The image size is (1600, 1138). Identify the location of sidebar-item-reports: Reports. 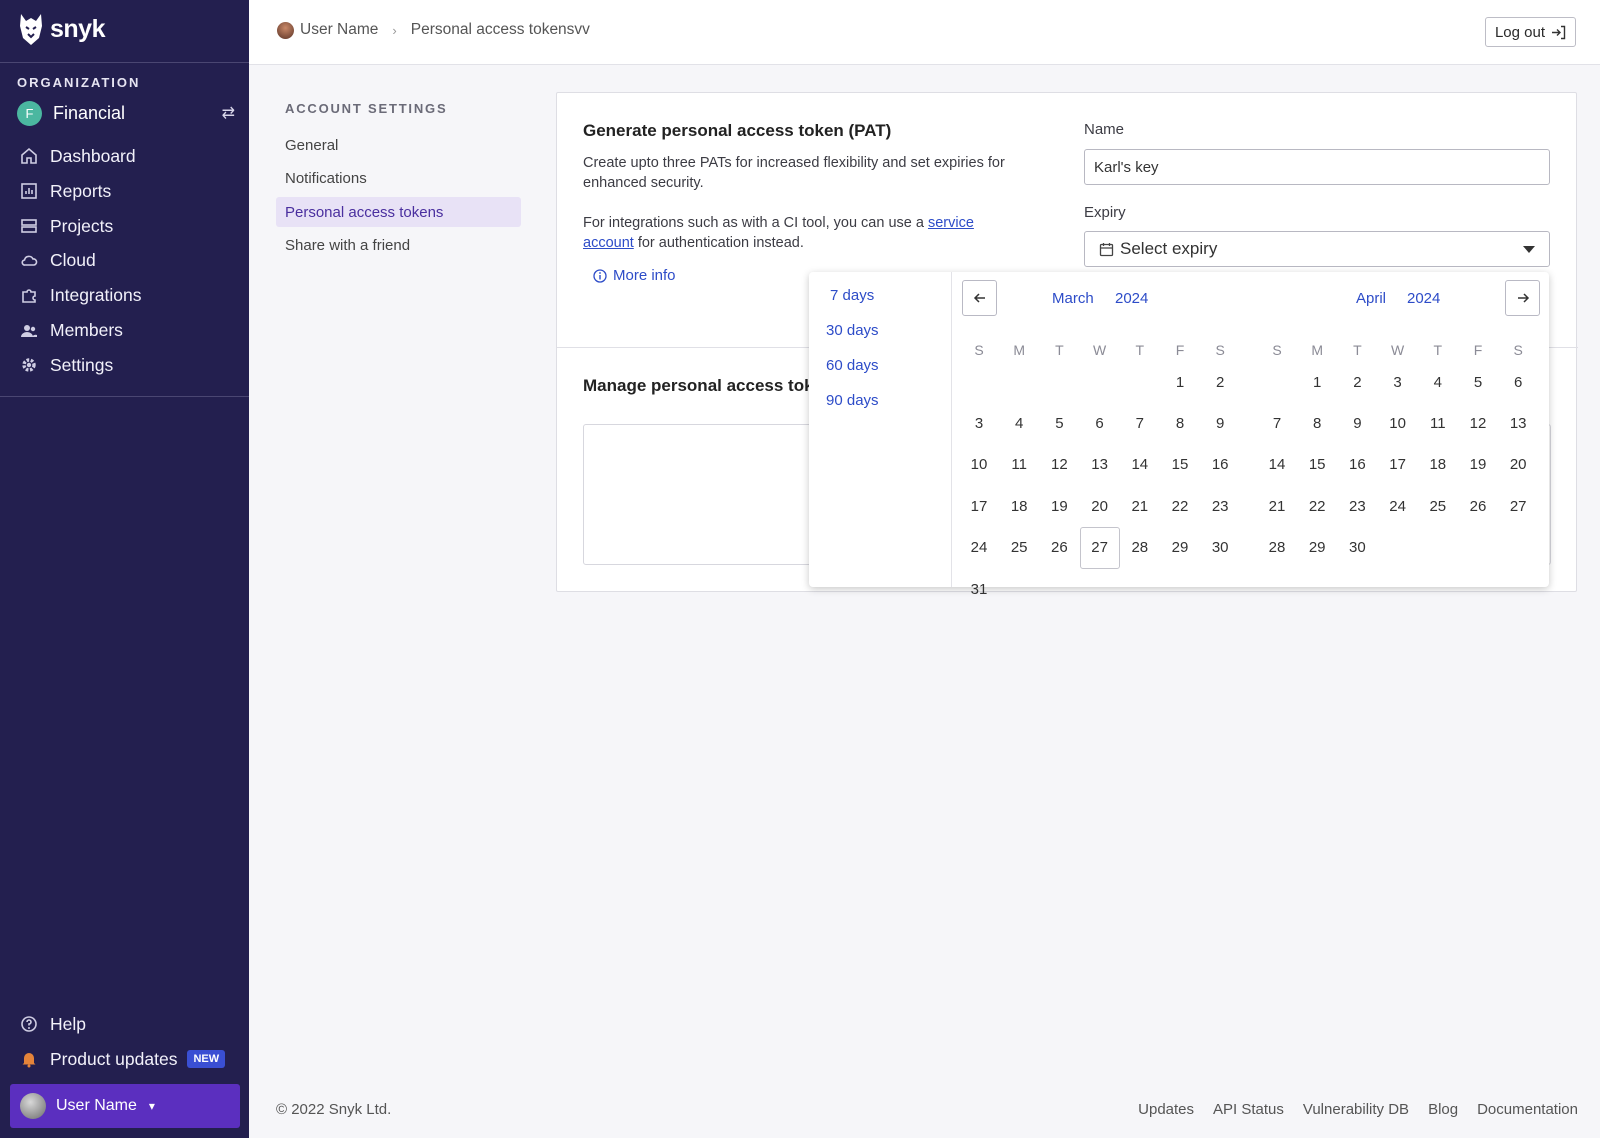
(130, 191).